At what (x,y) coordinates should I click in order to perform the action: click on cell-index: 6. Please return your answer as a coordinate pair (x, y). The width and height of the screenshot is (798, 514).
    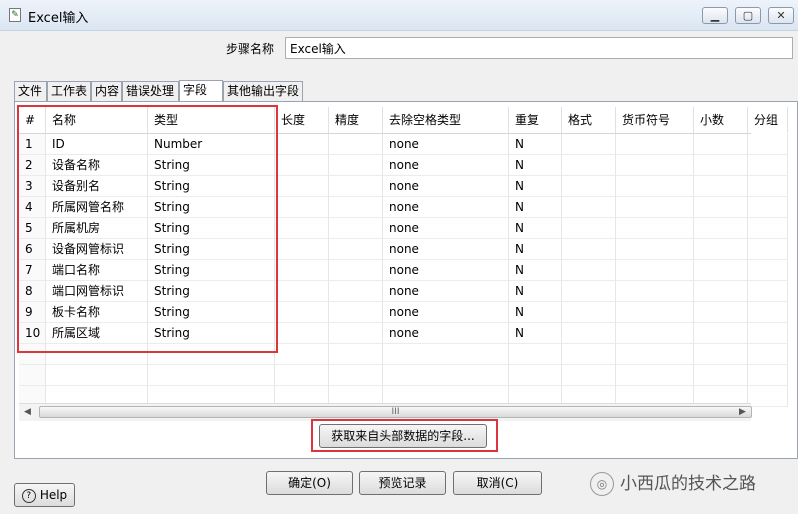
    Looking at the image, I should click on (32, 249).